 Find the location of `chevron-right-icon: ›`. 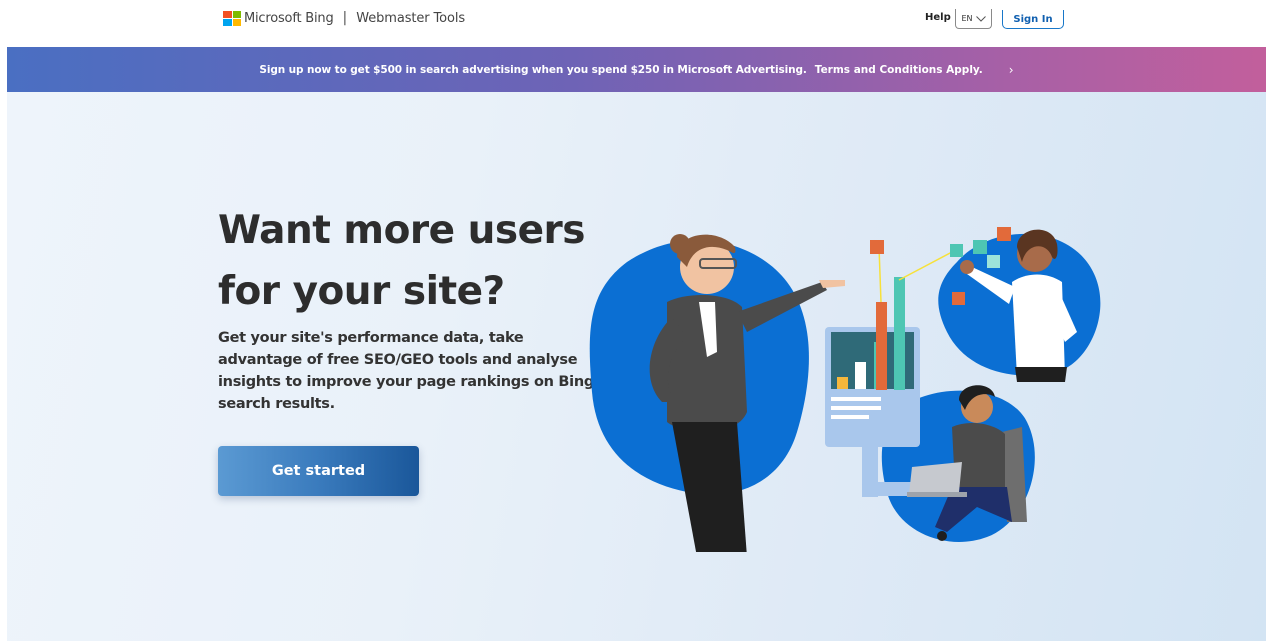

chevron-right-icon: › is located at coordinates (1011, 69).